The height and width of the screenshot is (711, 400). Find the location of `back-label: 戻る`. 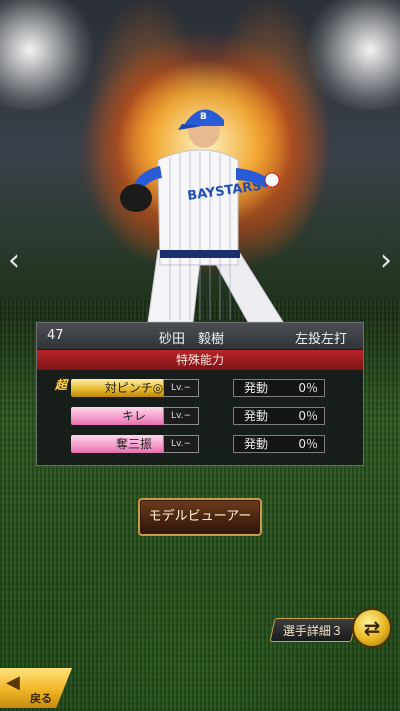

back-label: 戻る is located at coordinates (41, 698).